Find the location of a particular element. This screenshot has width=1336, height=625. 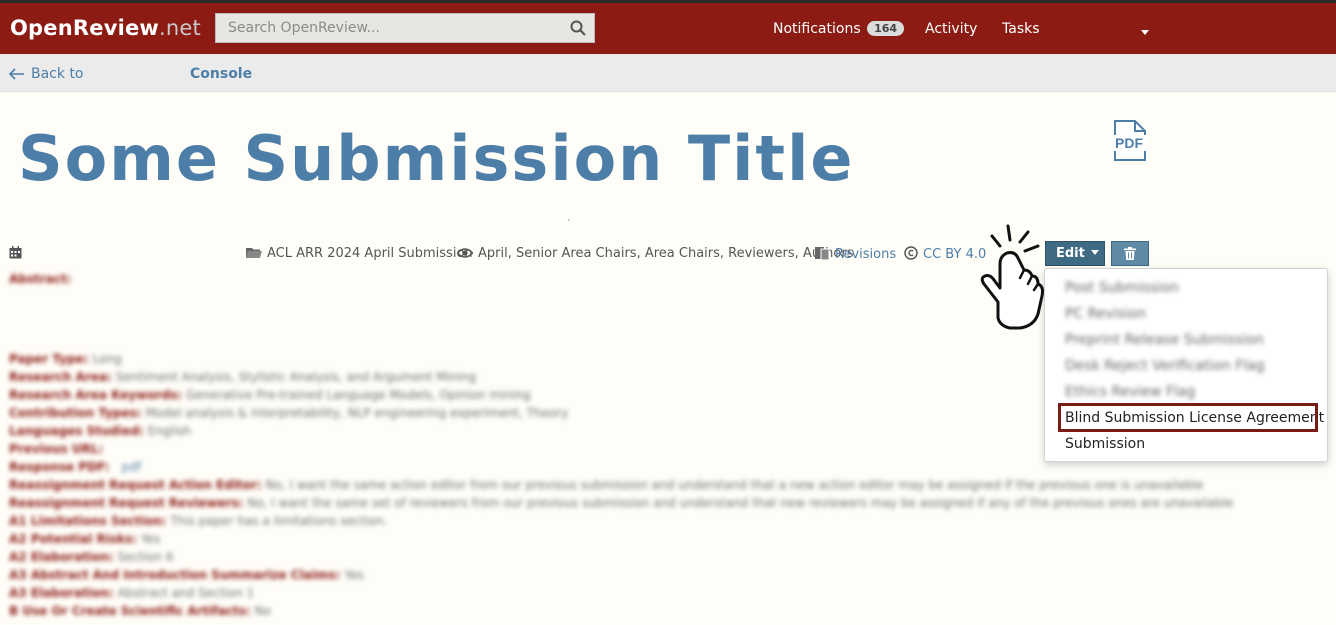

revisions-label: Revisions is located at coordinates (866, 254).